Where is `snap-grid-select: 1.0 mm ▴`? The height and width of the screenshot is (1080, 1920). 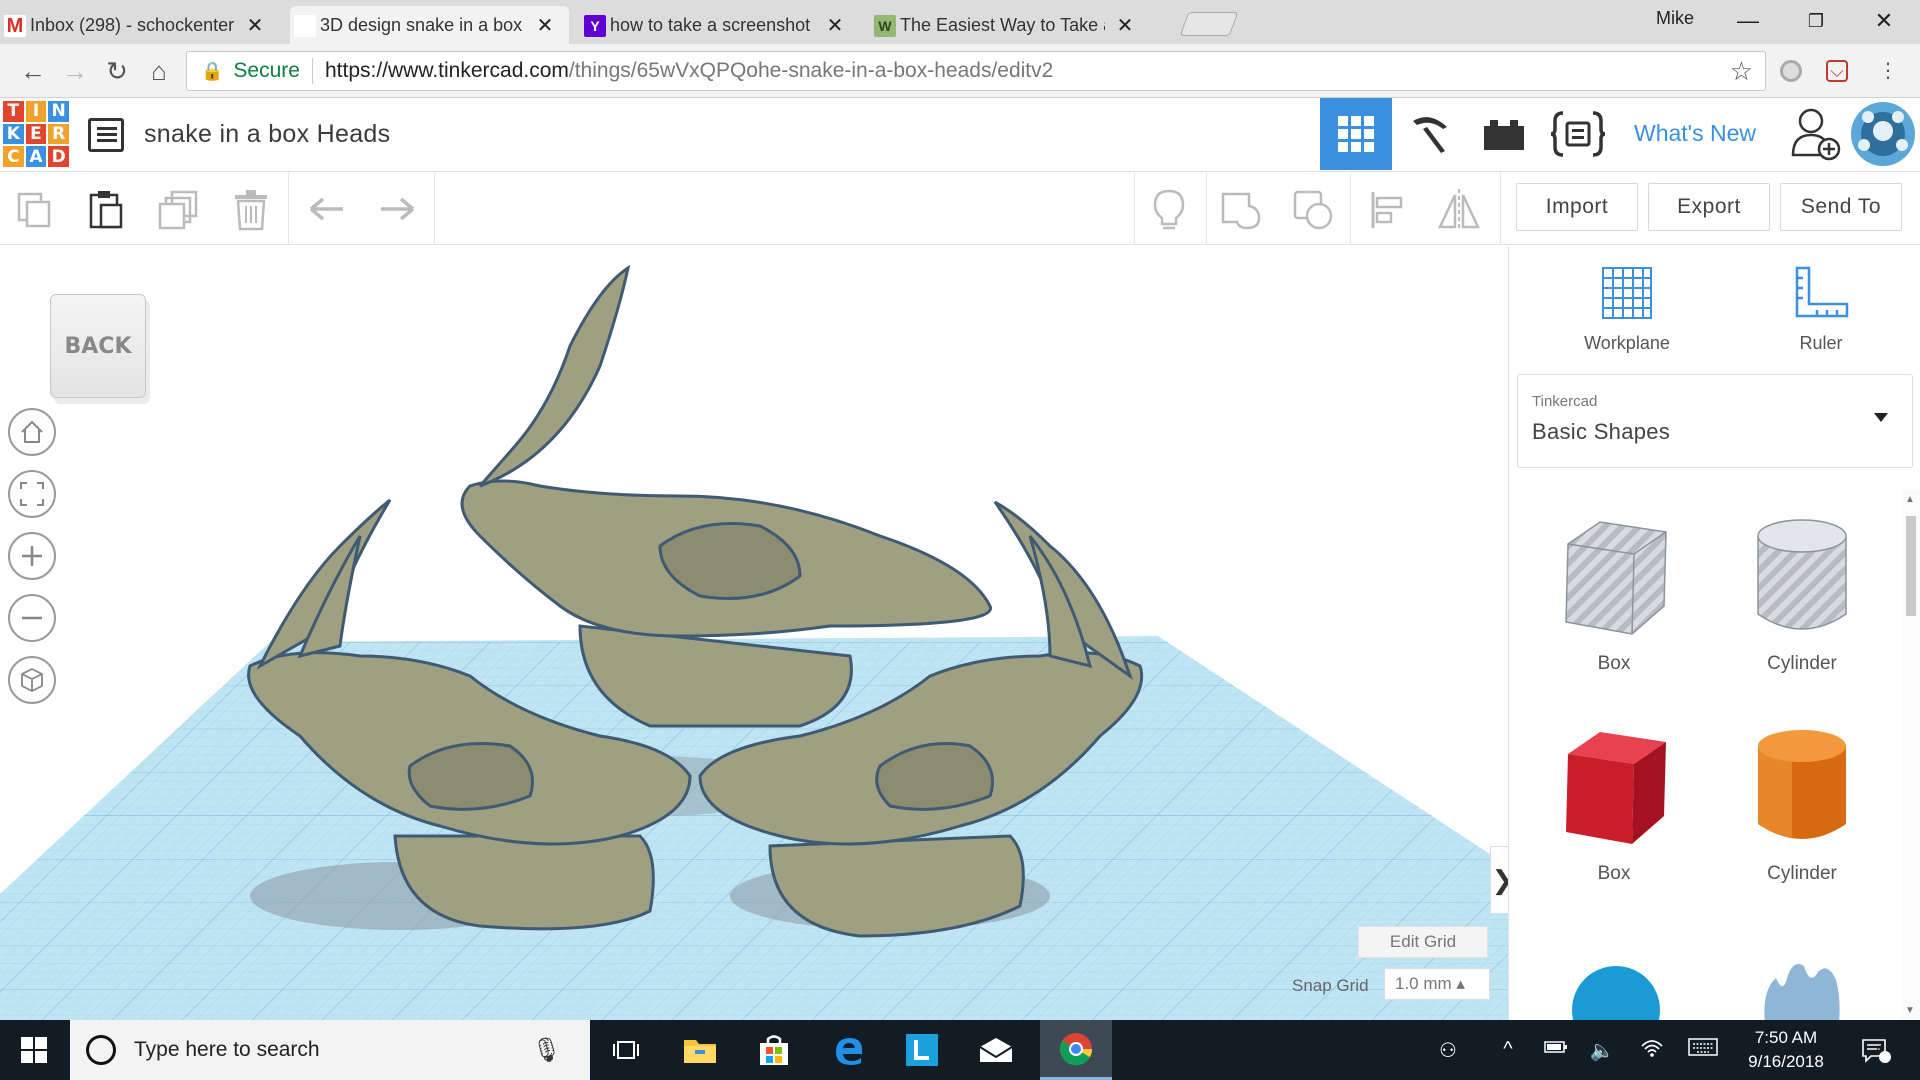 snap-grid-select: 1.0 mm ▴ is located at coordinates (1437, 984).